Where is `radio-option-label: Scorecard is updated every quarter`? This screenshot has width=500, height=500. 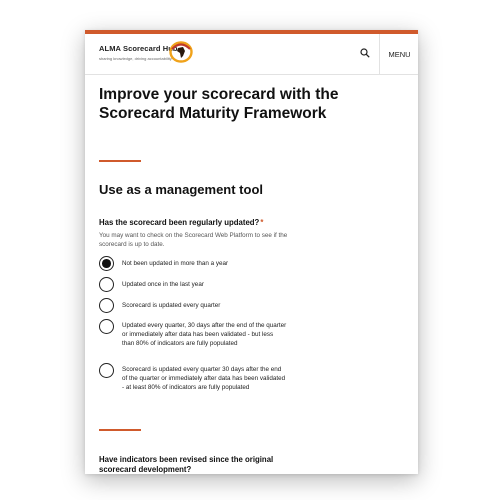
radio-option-label: Scorecard is updated every quarter is located at coordinates (171, 305).